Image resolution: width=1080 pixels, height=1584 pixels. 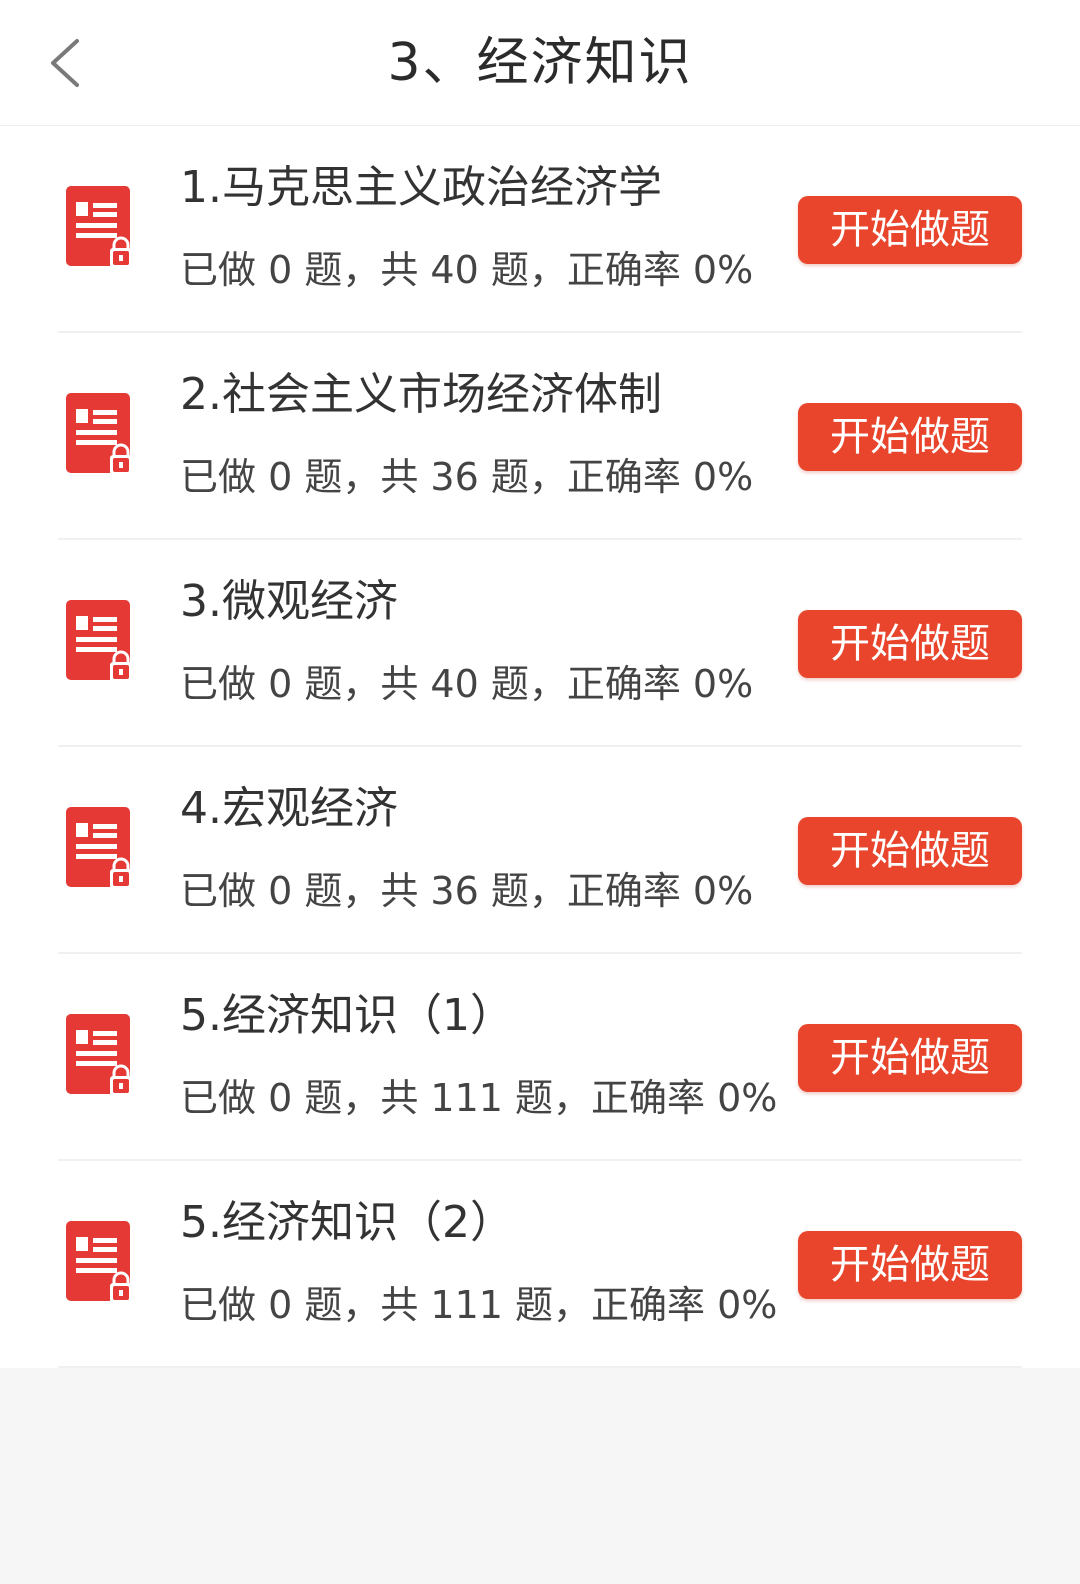 I want to click on top-bar: 3、经济知识, so click(x=540, y=63).